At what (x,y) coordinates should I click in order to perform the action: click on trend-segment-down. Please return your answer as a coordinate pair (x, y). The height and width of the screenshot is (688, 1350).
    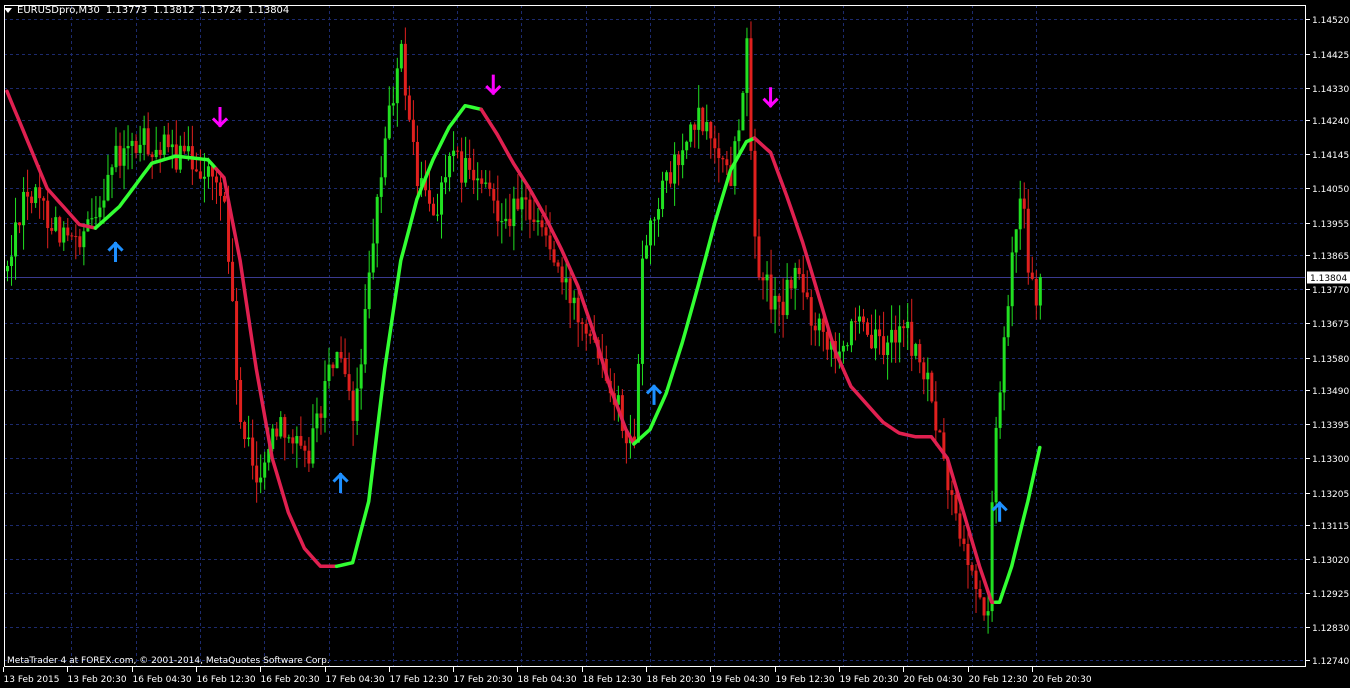
    Looking at the image, I should click on (51, 159).